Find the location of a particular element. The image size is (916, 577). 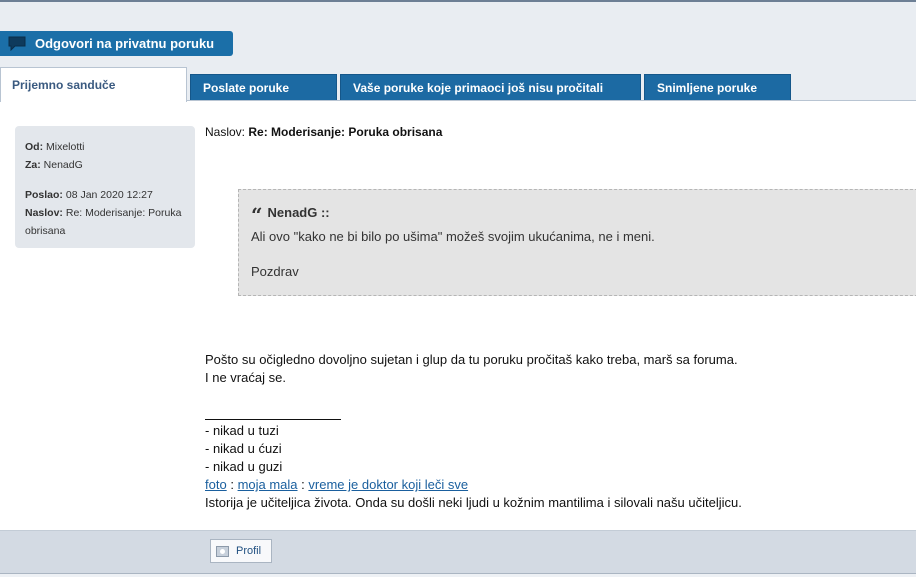

info-from: Od: Mixelotti is located at coordinates (55, 147).